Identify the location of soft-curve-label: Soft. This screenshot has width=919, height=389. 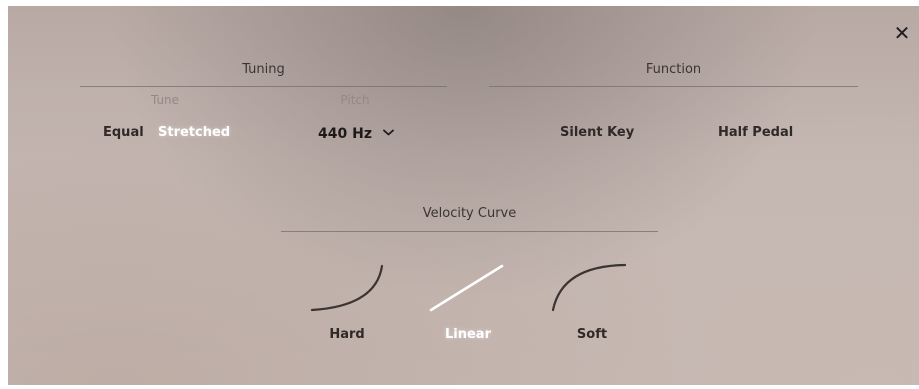
(592, 334).